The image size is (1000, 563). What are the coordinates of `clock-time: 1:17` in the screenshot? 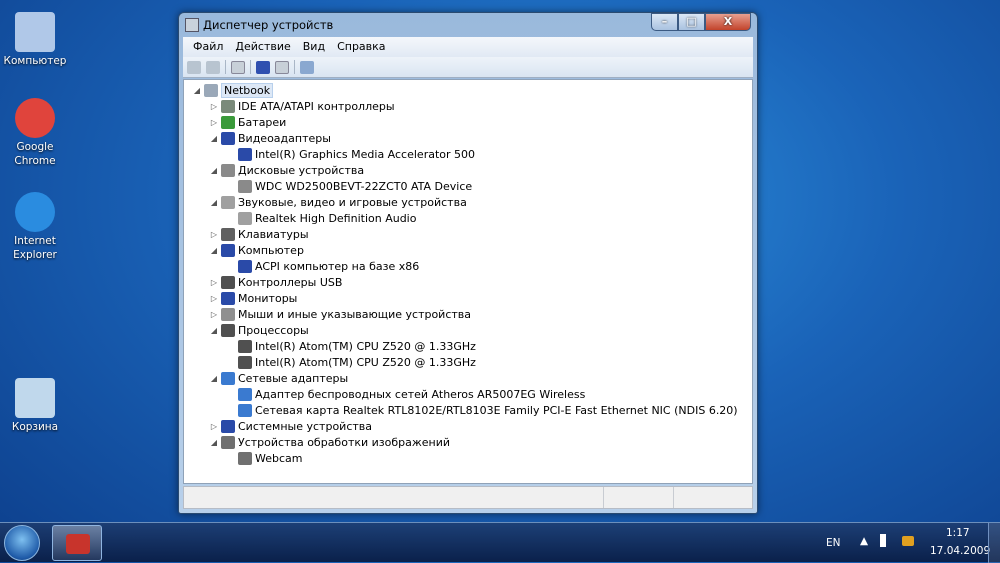 It's located at (958, 533).